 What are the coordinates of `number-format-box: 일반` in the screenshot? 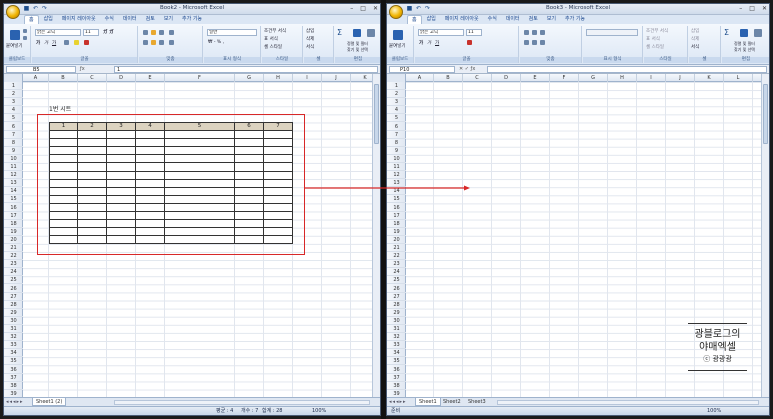 It's located at (232, 32).